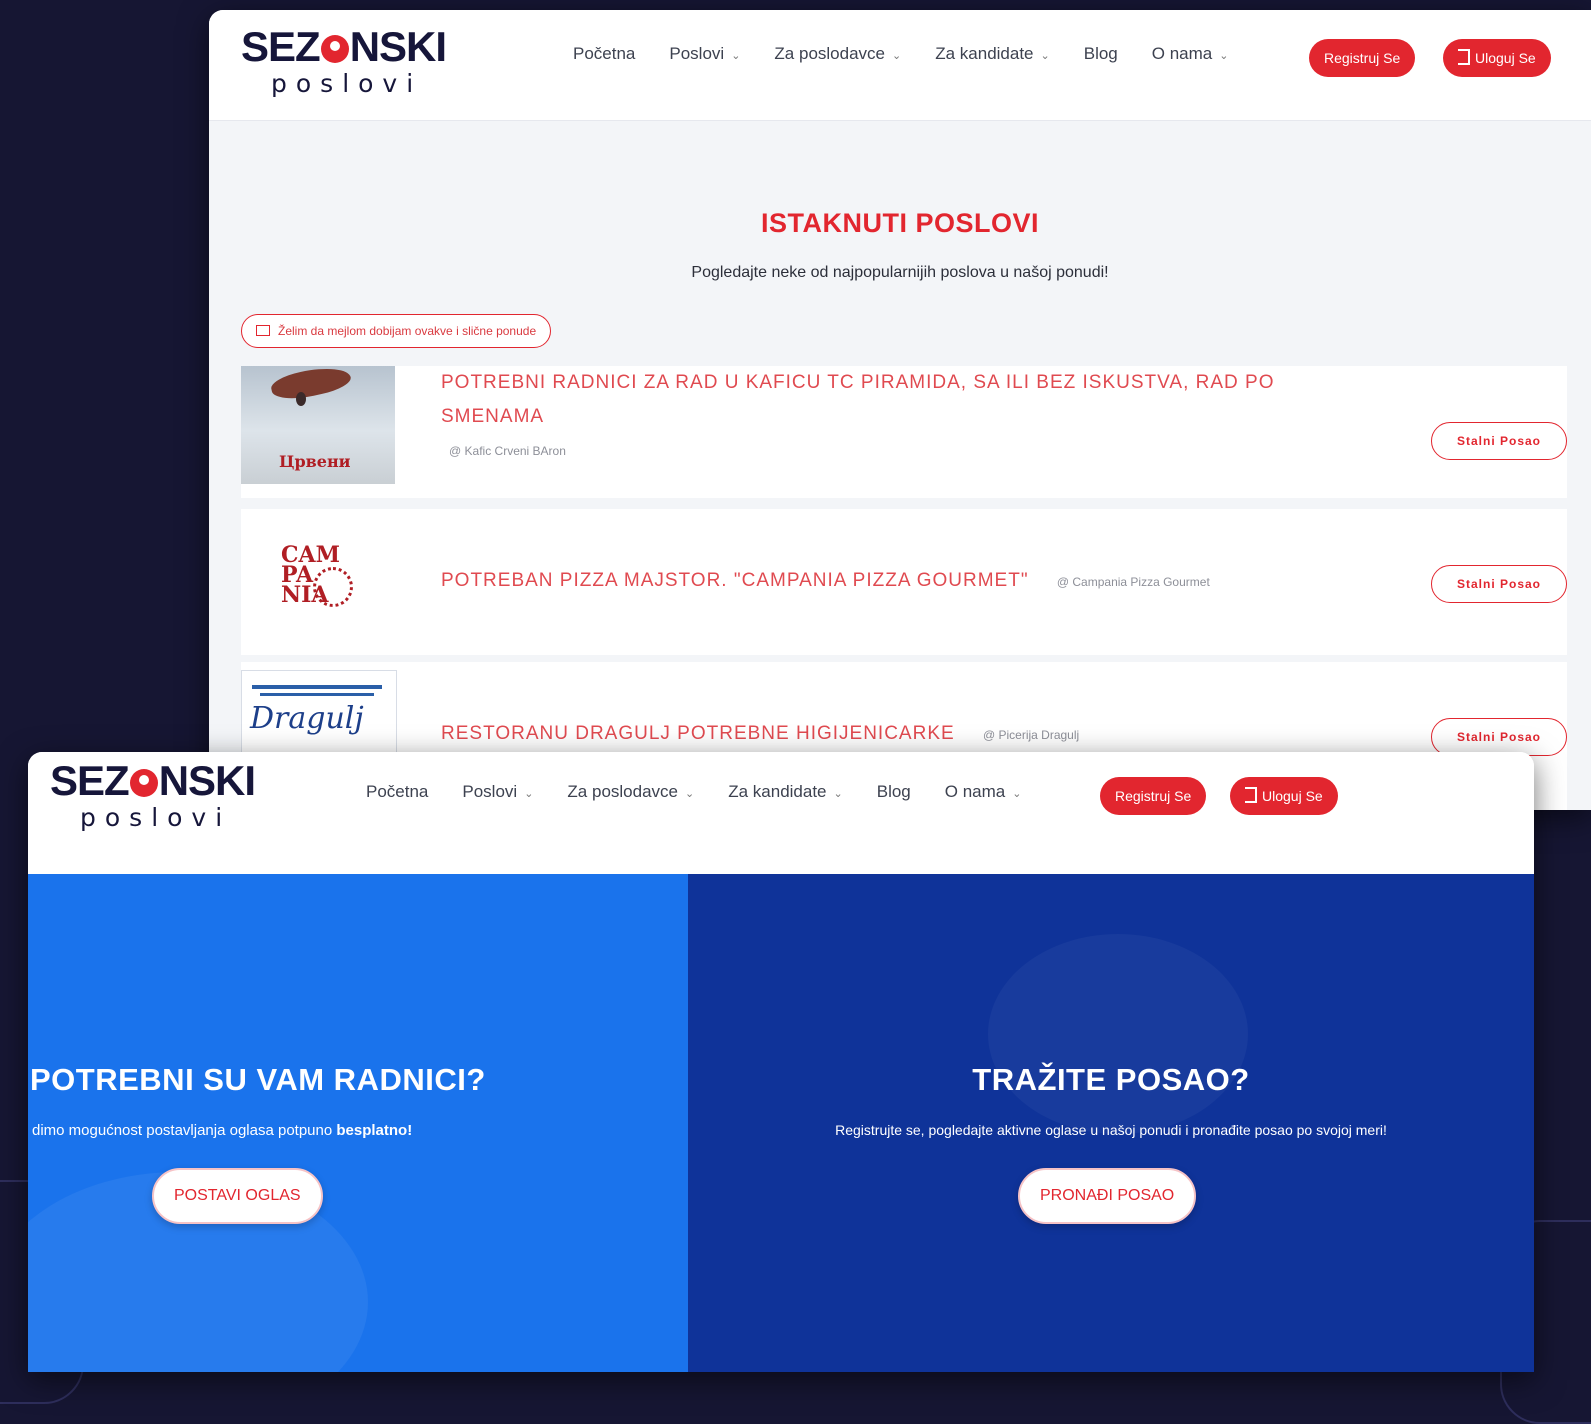 The image size is (1591, 1424). I want to click on job-image: CAM PA NIA, so click(318, 582).